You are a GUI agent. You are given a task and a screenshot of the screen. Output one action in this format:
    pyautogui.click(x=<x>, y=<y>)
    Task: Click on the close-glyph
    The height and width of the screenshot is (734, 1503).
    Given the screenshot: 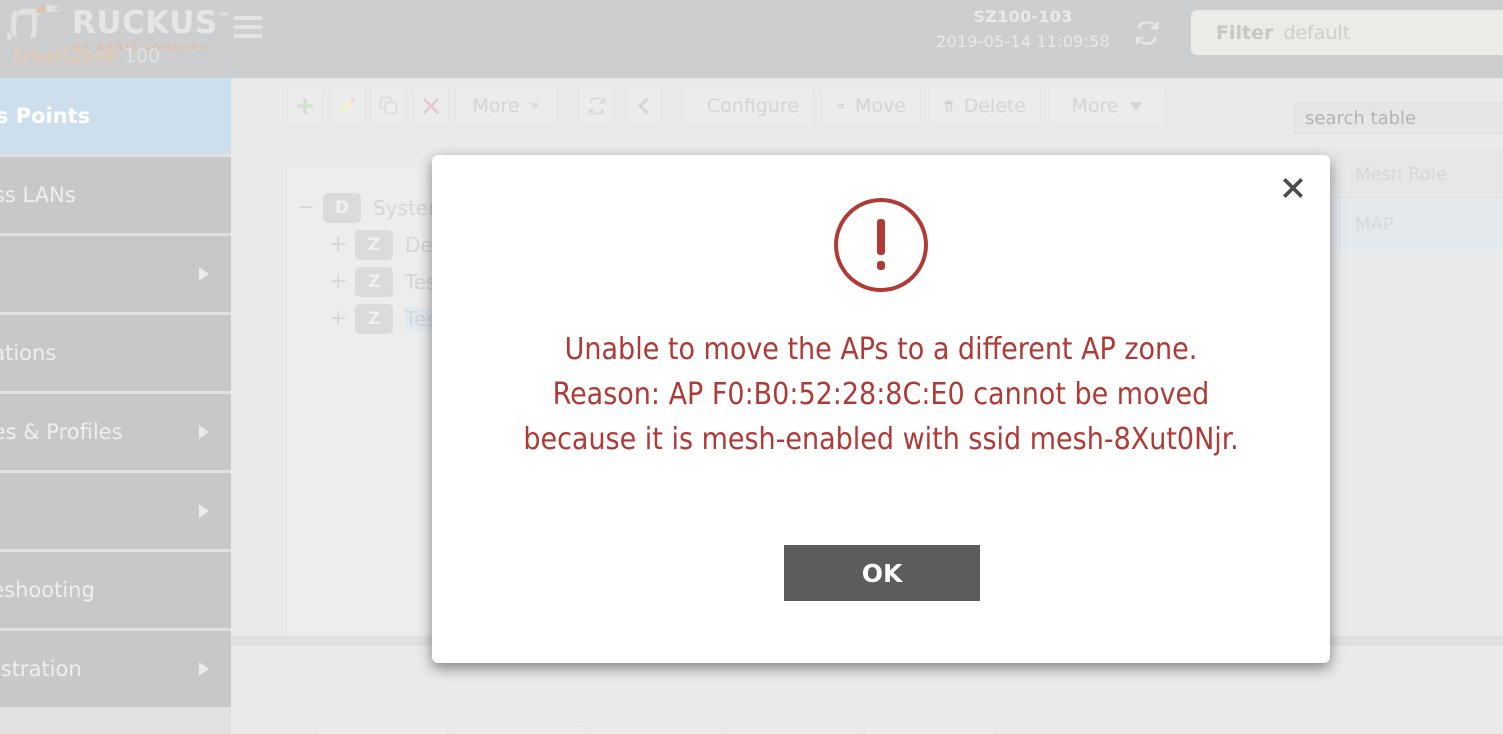 What is the action you would take?
    pyautogui.click(x=1293, y=188)
    